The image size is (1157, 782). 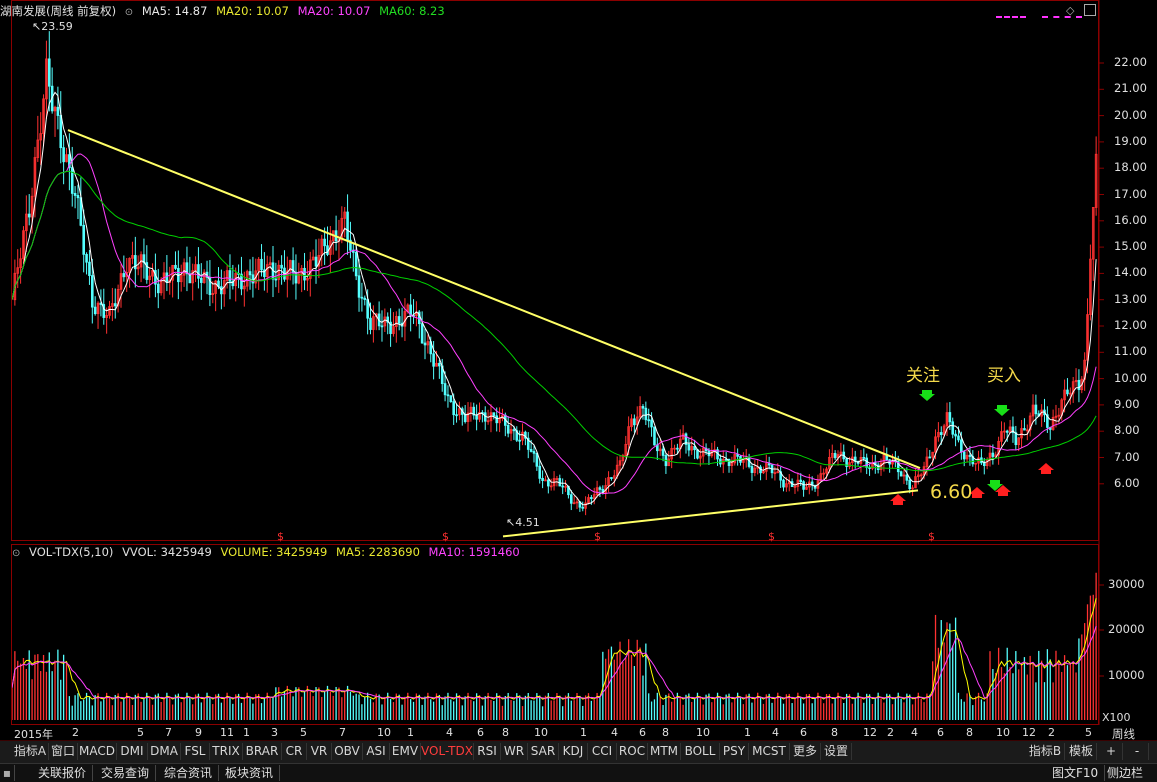 I want to click on tab-emv: EMV, so click(x=405, y=751).